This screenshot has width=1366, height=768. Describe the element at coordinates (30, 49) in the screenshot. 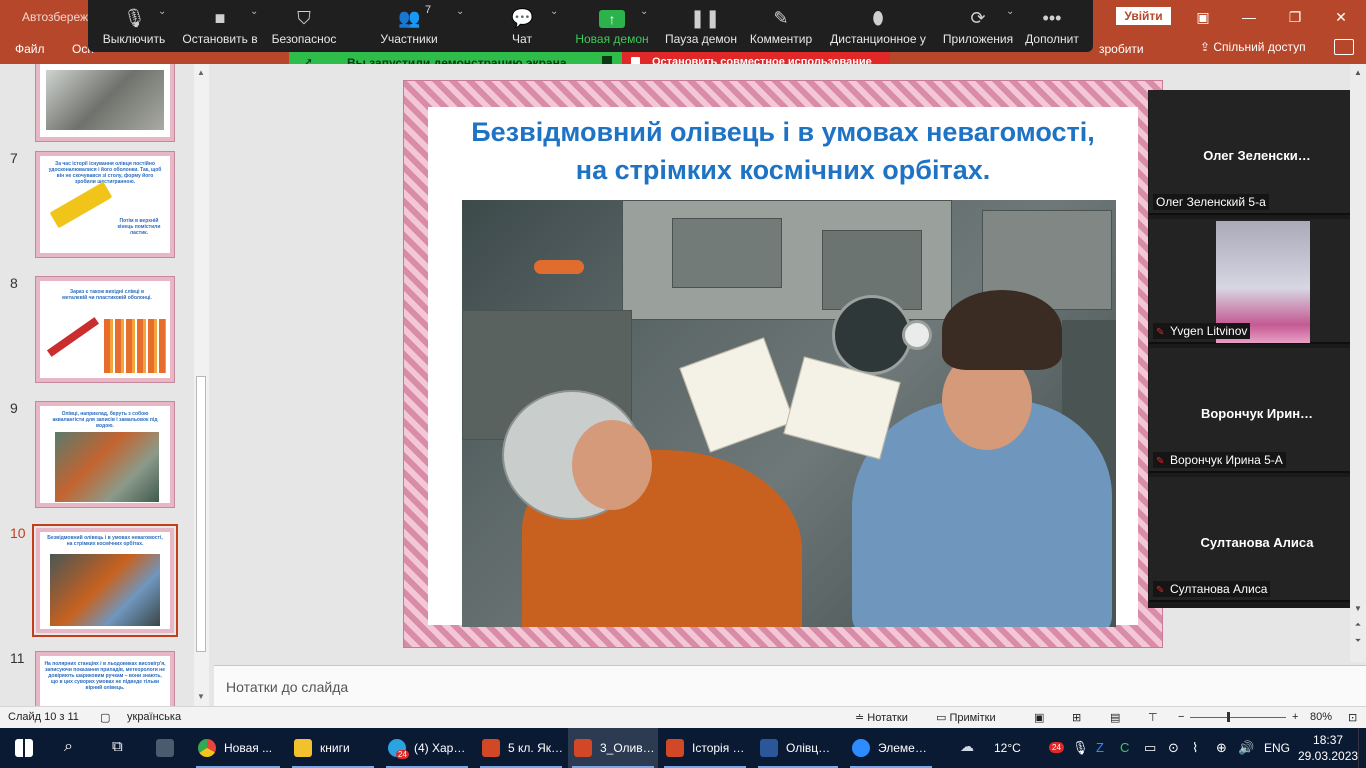

I see `menu-file: Файл` at that location.